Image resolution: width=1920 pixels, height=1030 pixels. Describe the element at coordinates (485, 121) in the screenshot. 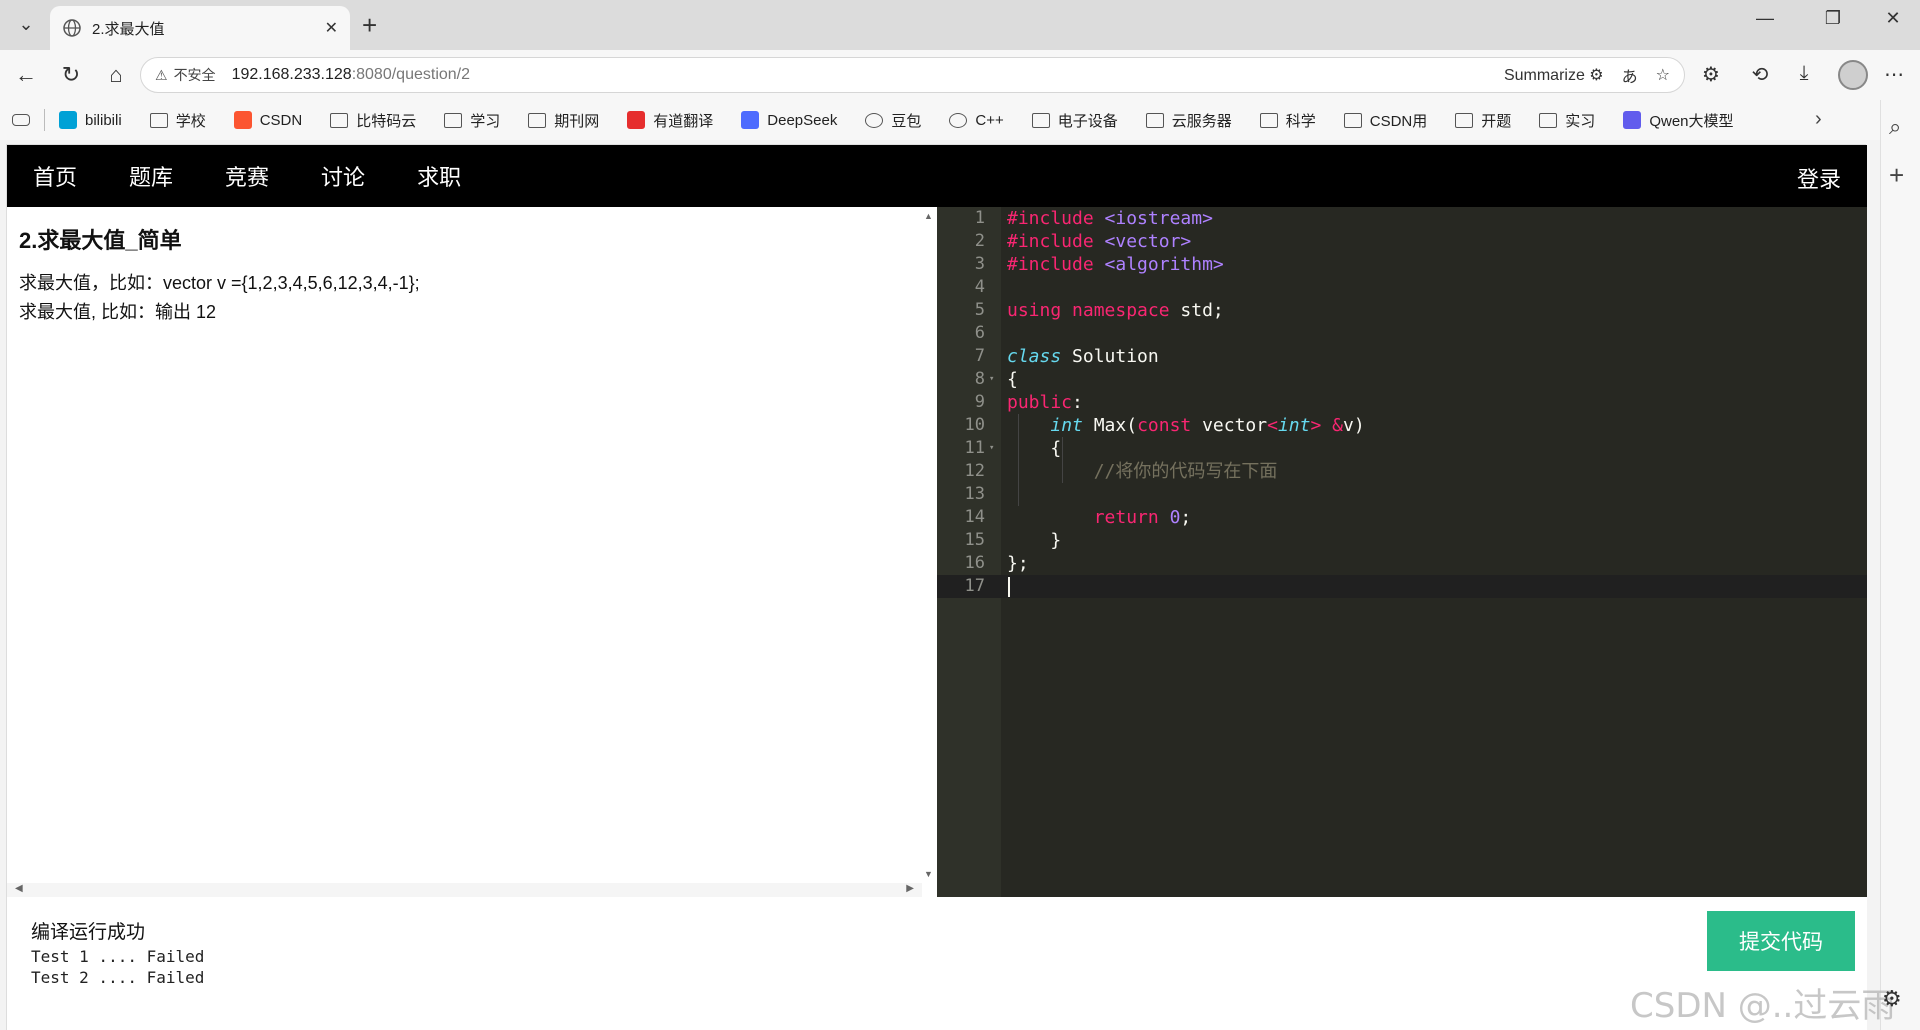

I see `bookmark-label: 学习` at that location.